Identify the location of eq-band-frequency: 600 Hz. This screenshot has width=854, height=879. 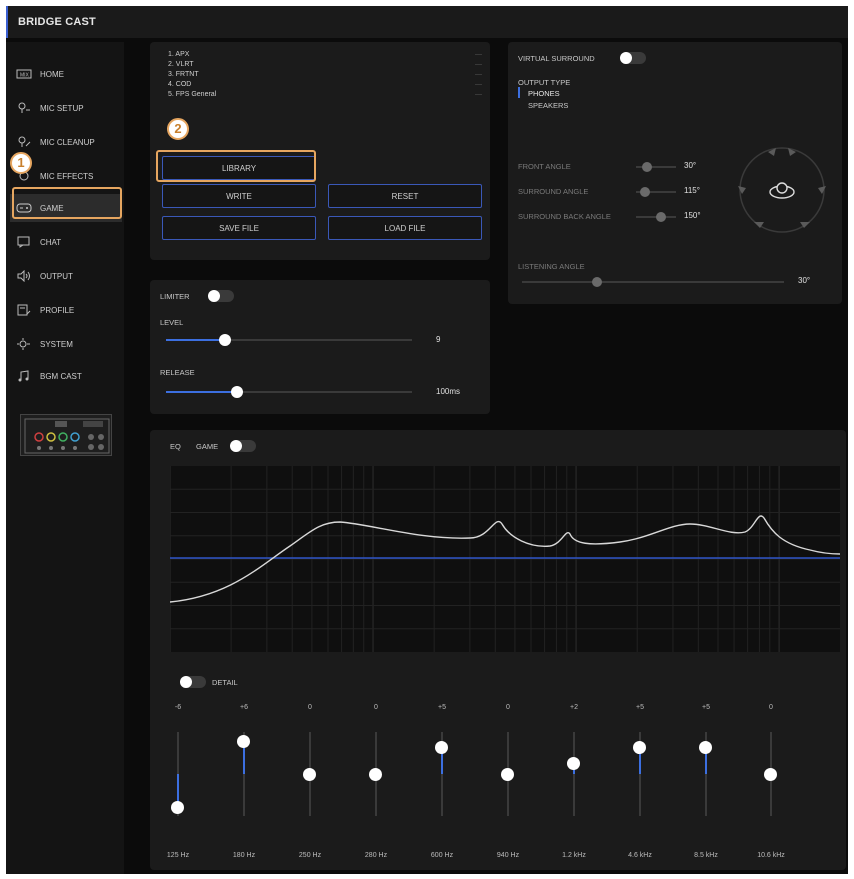
(442, 855).